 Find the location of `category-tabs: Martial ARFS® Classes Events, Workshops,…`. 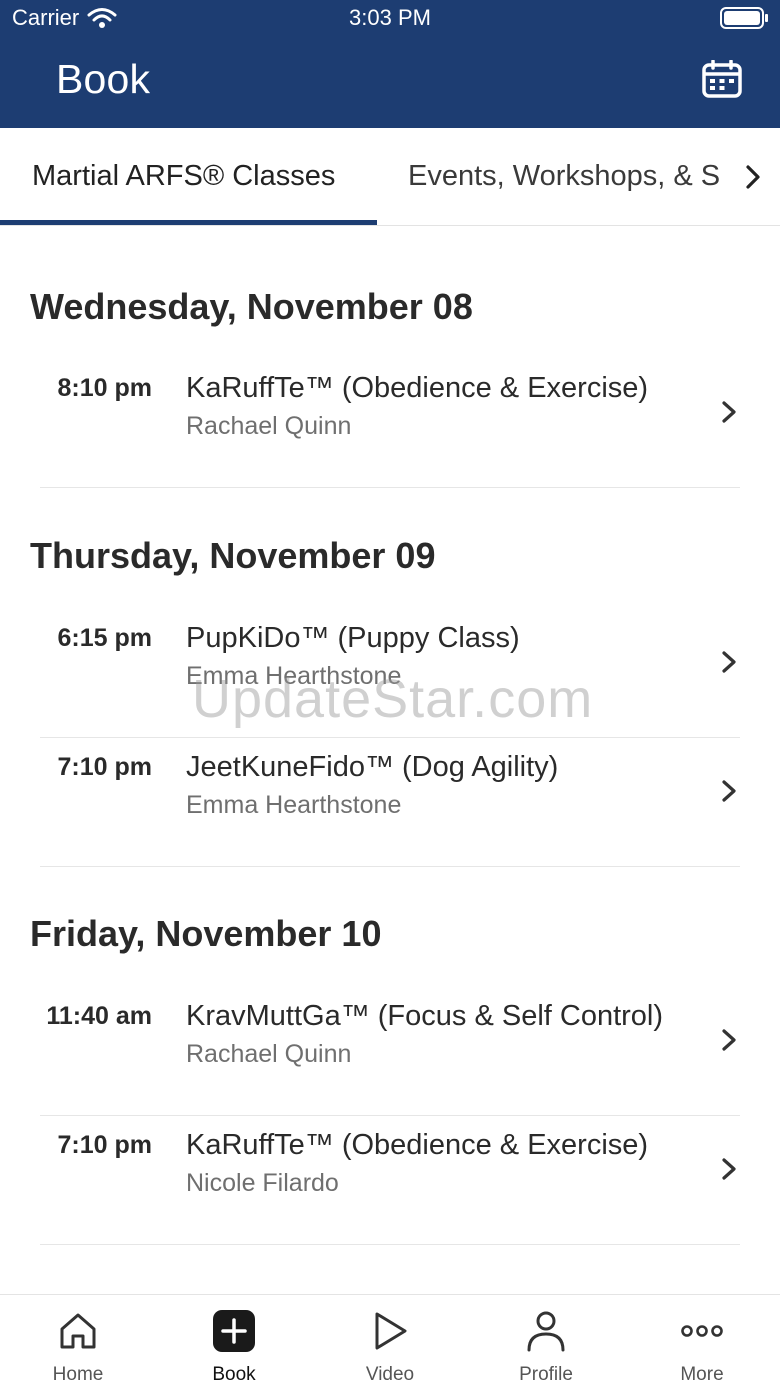

category-tabs: Martial ARFS® Classes Events, Workshops,… is located at coordinates (390, 177).